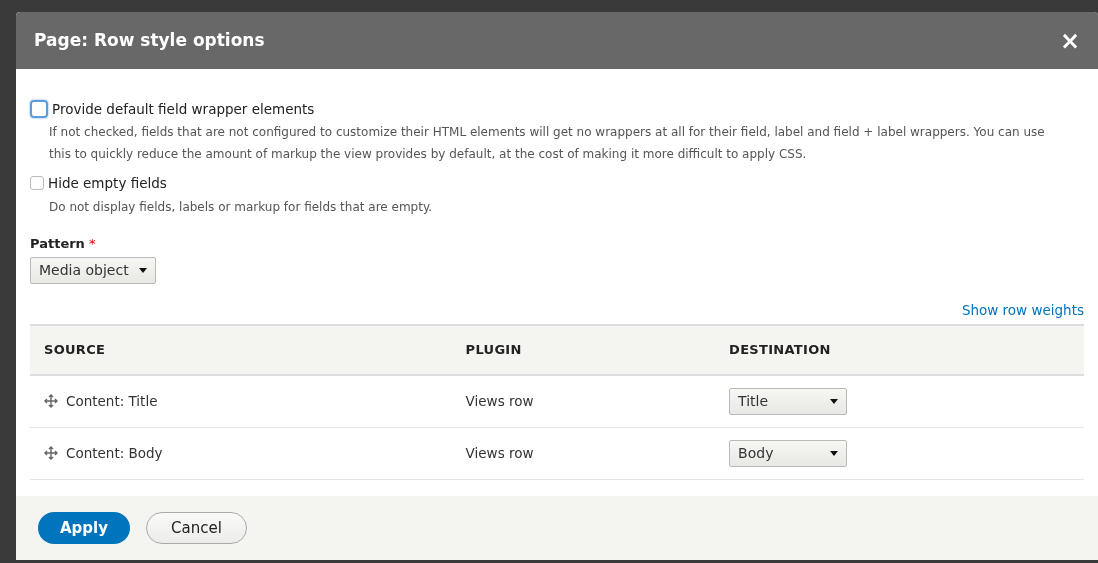 The image size is (1098, 563). Describe the element at coordinates (1022, 310) in the screenshot. I see `show-row-weights-link: Show row weights` at that location.